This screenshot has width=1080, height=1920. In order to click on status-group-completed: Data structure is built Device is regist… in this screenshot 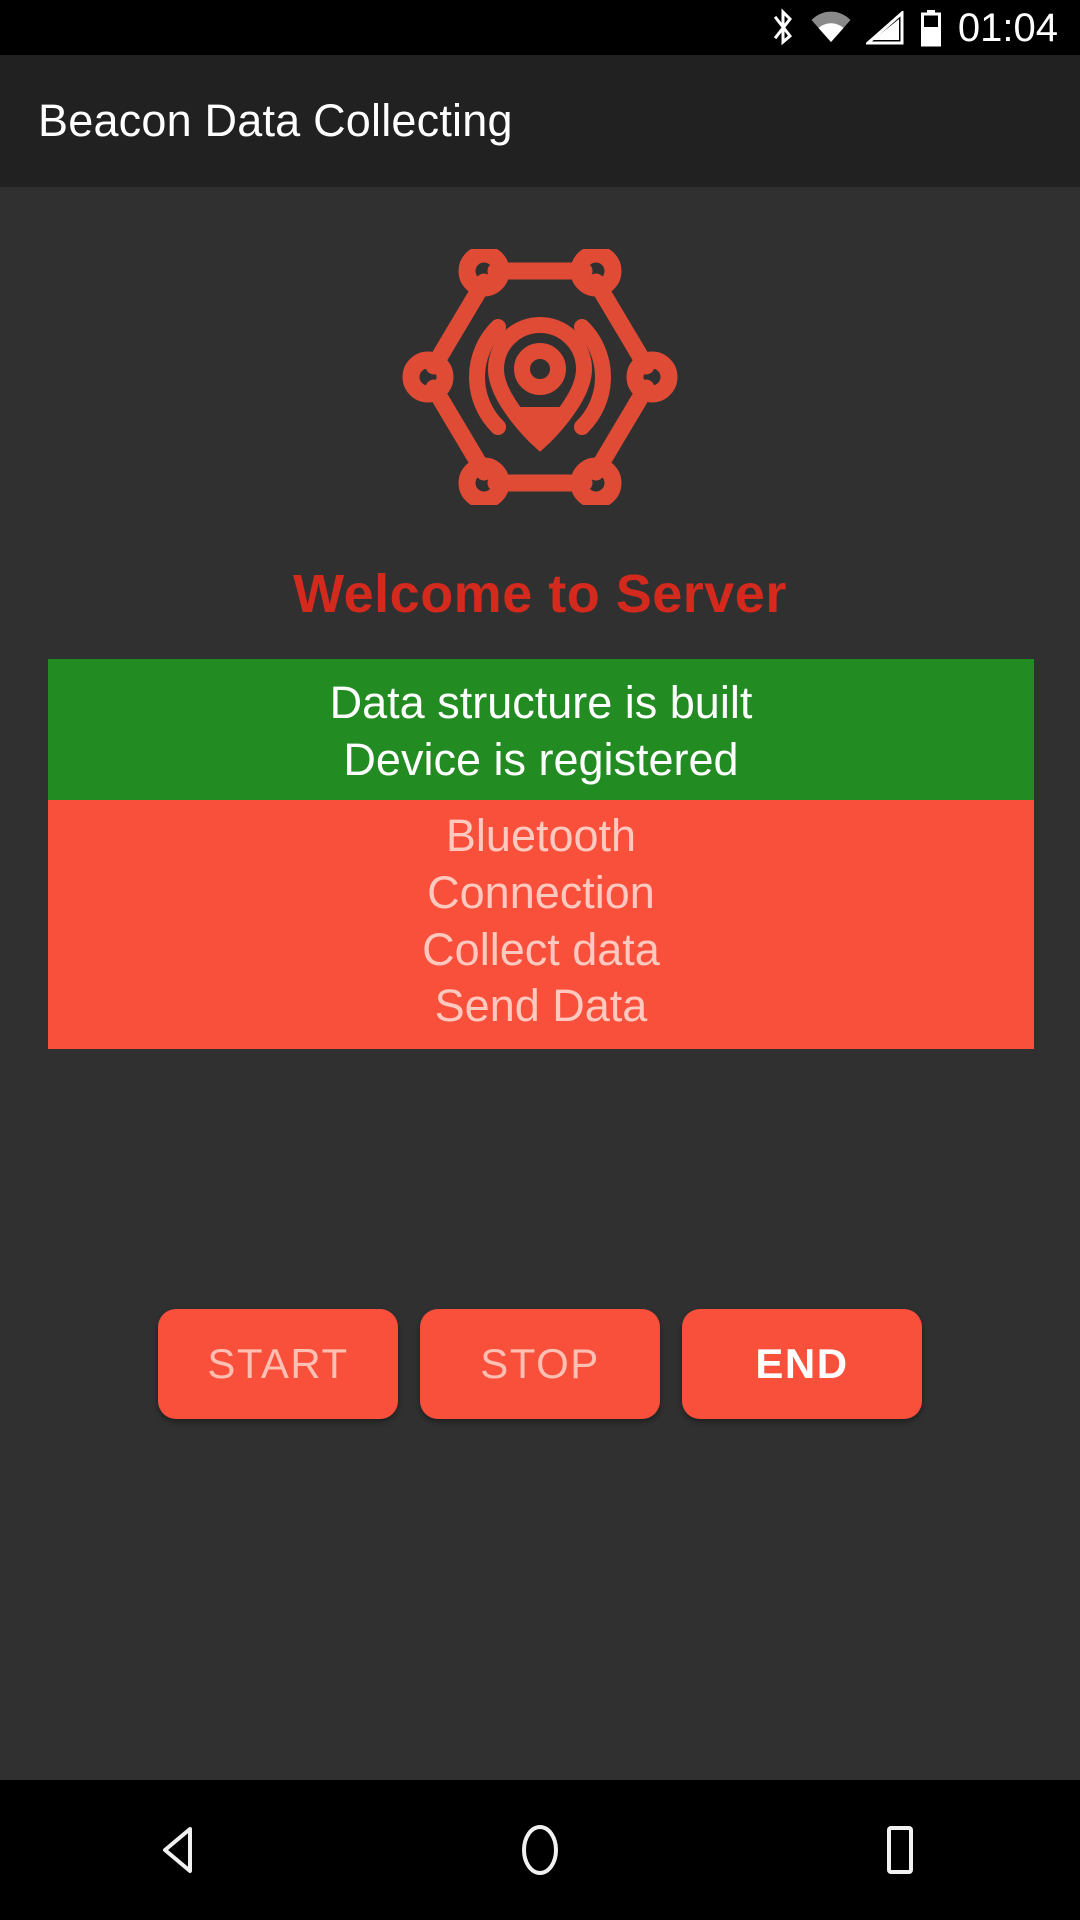, I will do `click(541, 730)`.